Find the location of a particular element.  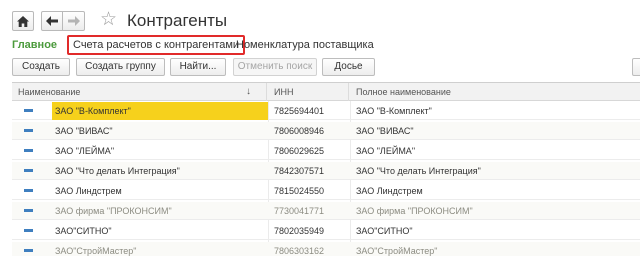

cell-inn: 7730041771 is located at coordinates (312, 211).